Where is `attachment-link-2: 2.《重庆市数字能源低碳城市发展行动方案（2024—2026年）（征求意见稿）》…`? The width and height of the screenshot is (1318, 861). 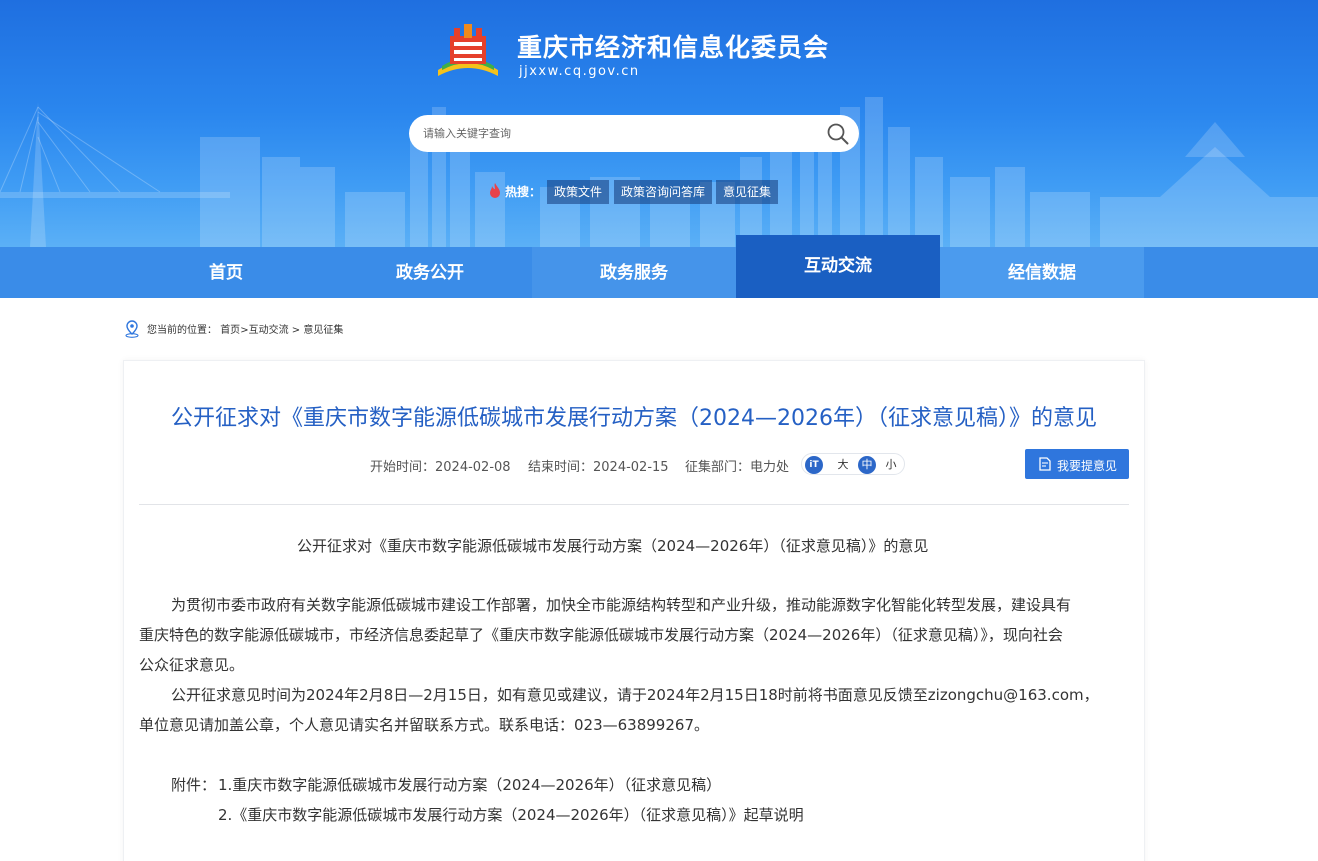
attachment-link-2: 2.《重庆市数字能源低碳城市发展行动方案（2024—2026年）（征求意见稿）》… is located at coordinates (511, 814).